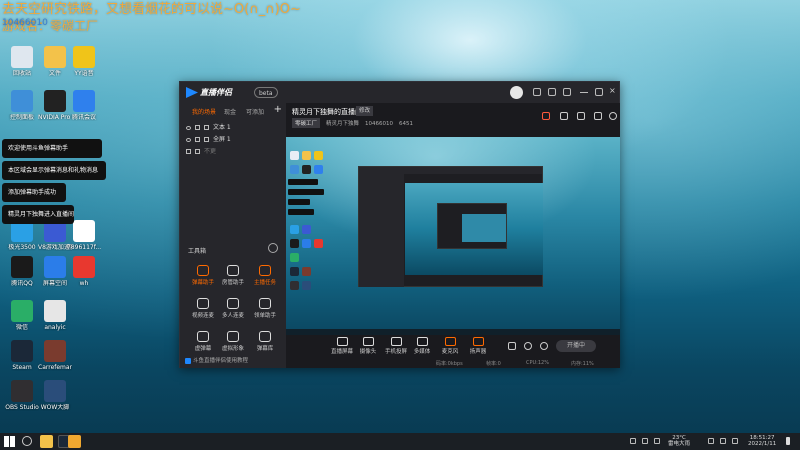 The width and height of the screenshot is (800, 450). What do you see at coordinates (613, 116) in the screenshot?
I see `share-icon` at bounding box center [613, 116].